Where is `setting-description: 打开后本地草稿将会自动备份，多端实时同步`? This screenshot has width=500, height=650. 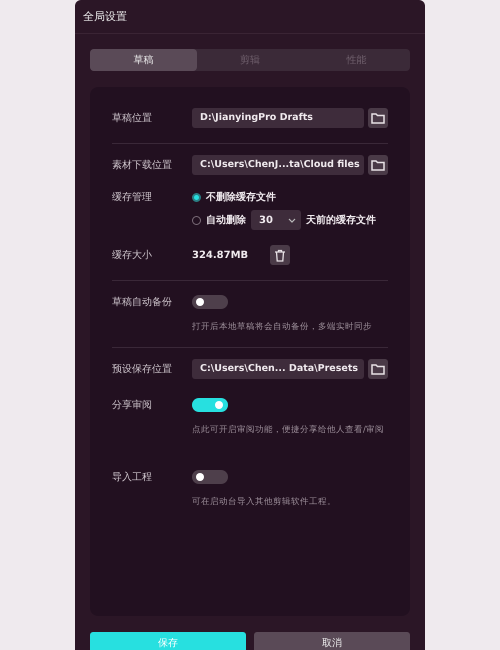 setting-description: 打开后本地草稿将会自动备份，多端实时同步 is located at coordinates (282, 327).